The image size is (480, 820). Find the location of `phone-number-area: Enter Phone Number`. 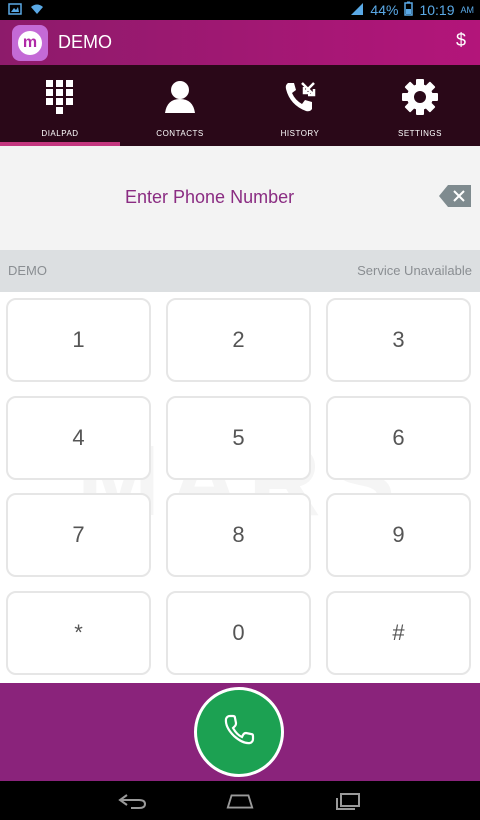

phone-number-area: Enter Phone Number is located at coordinates (240, 198).